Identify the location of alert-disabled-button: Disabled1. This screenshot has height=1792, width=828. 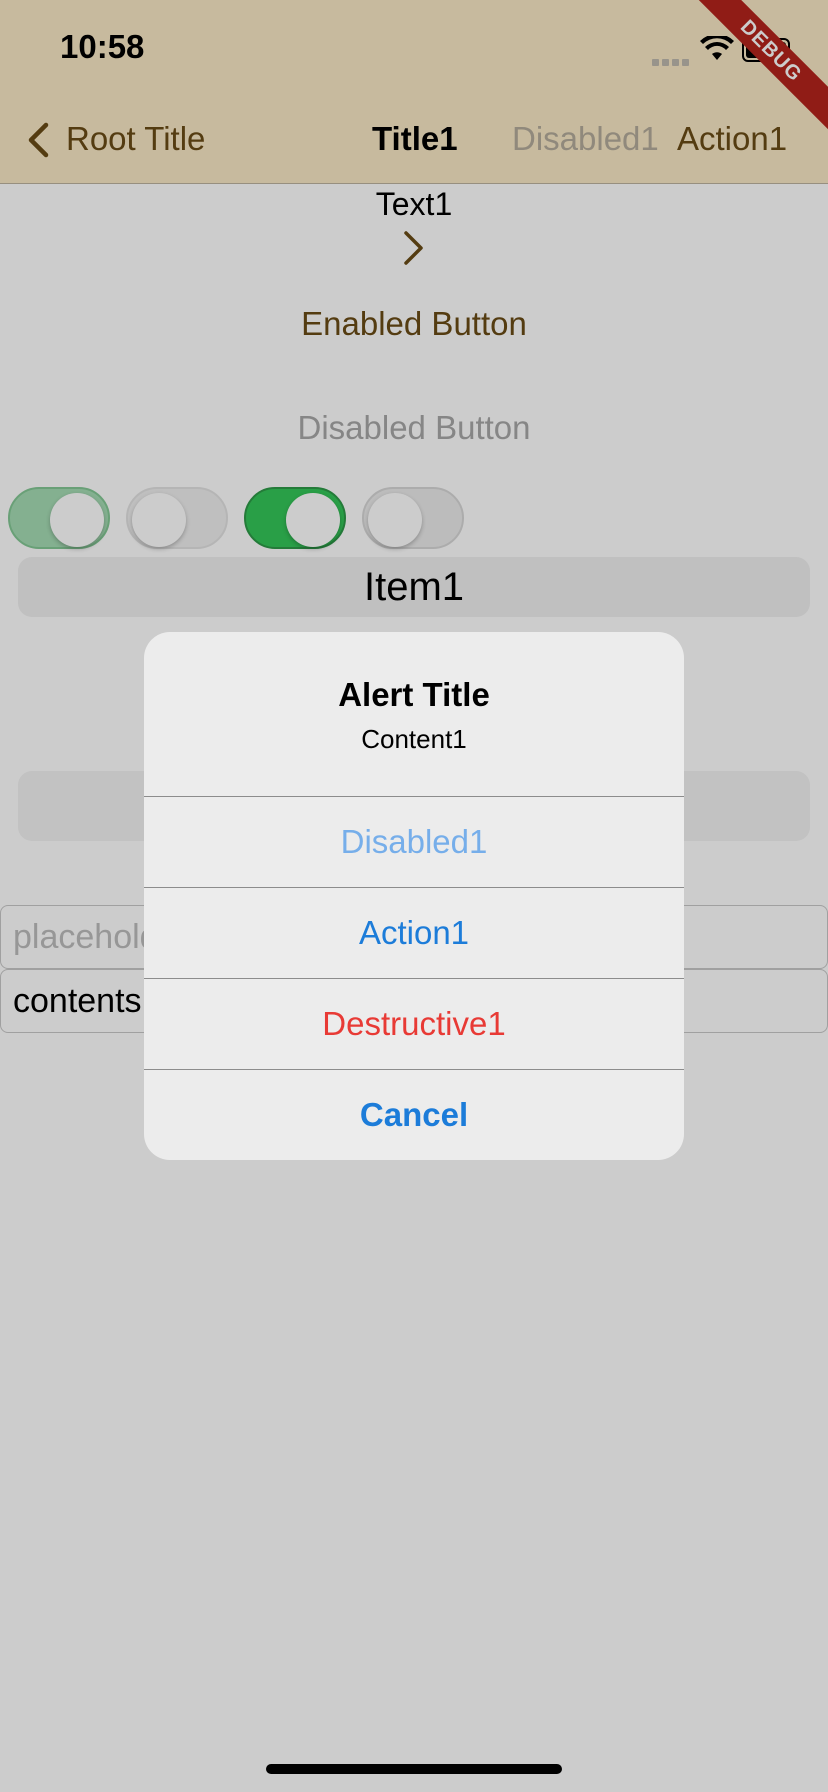
(414, 841).